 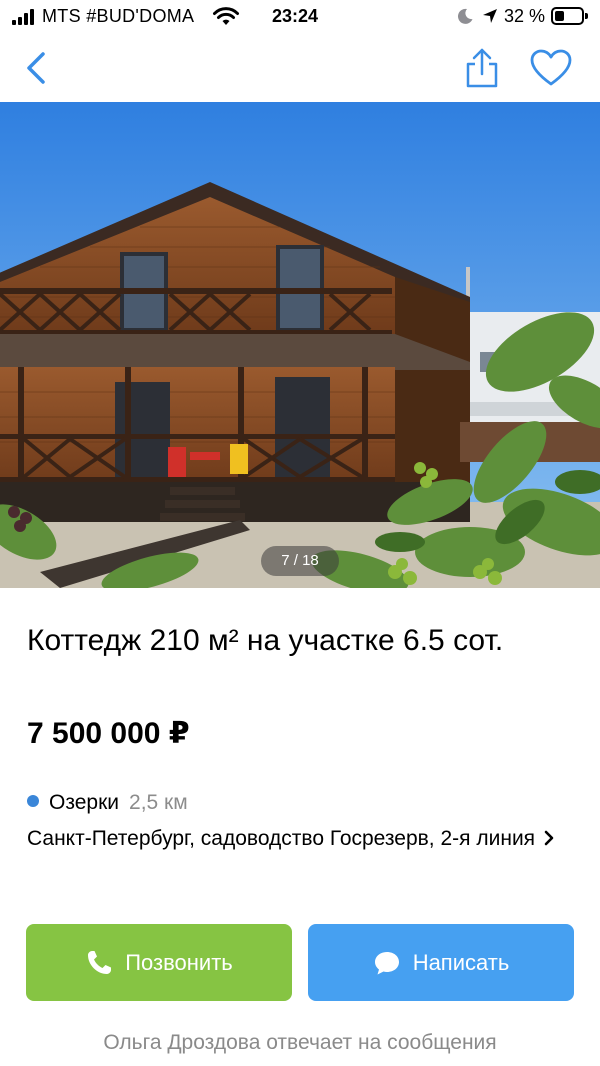 I want to click on chevron-left-icon, so click(x=36, y=68).